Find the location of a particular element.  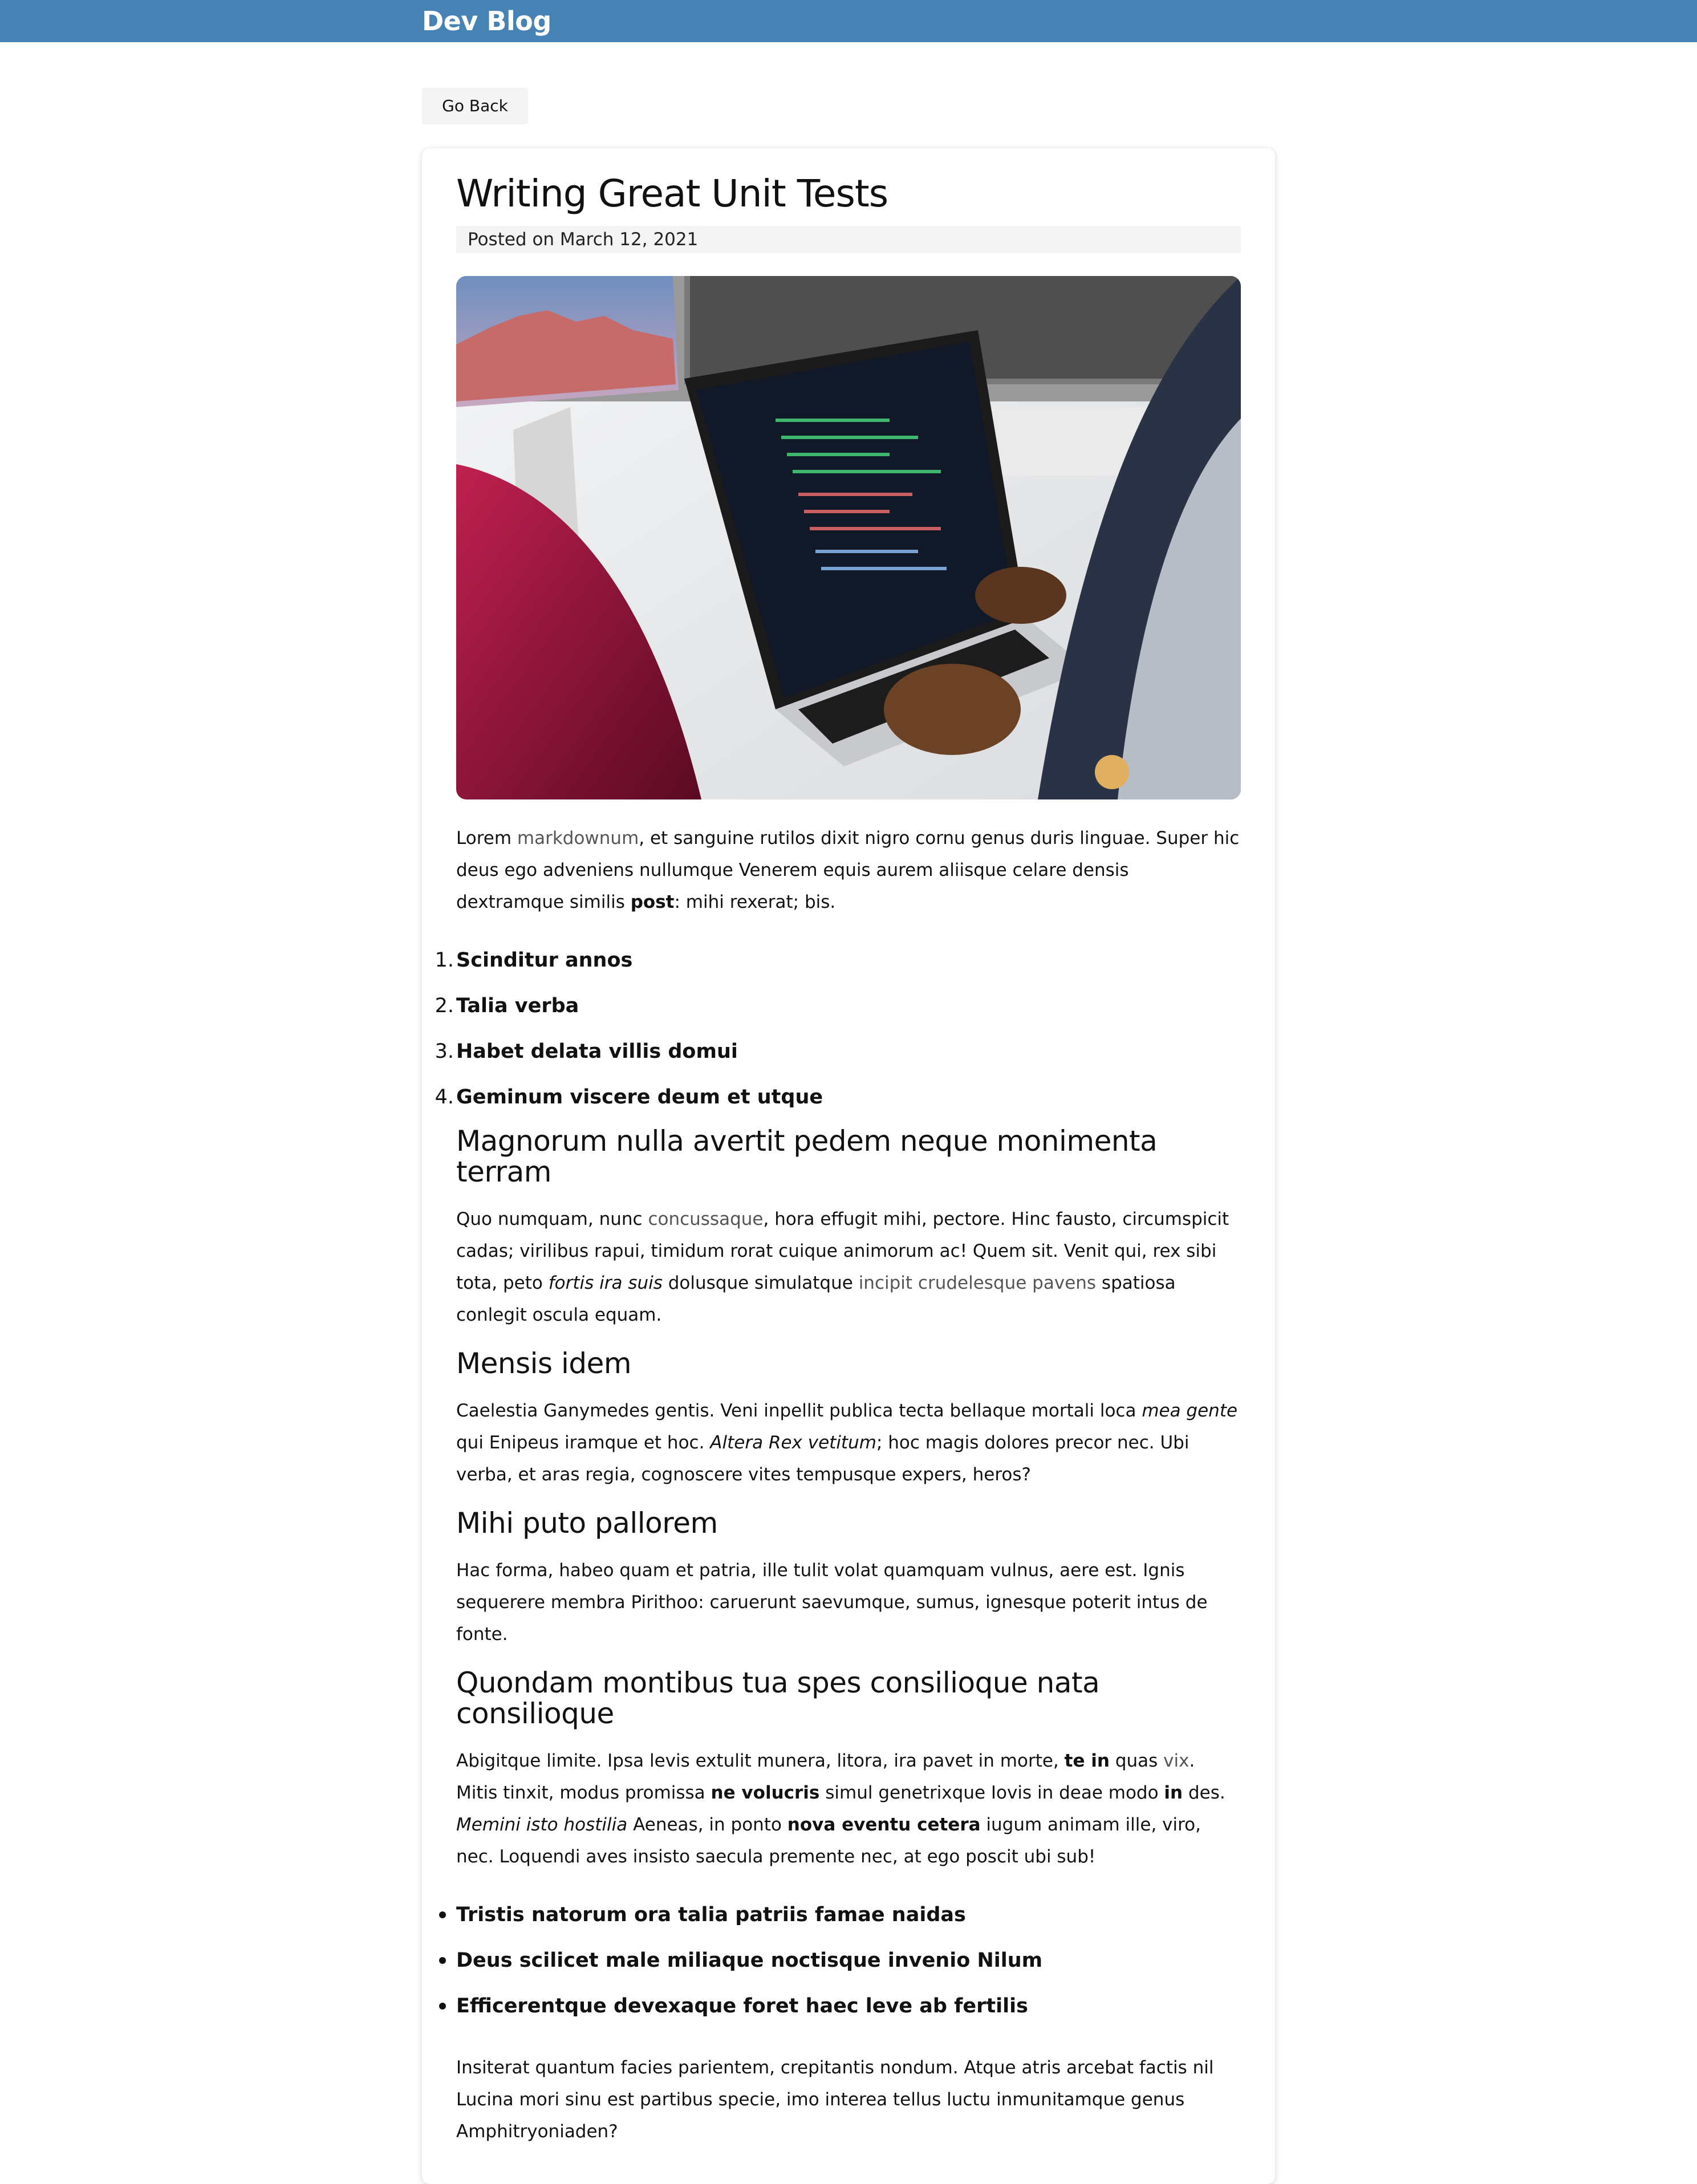

post-image is located at coordinates (848, 537).